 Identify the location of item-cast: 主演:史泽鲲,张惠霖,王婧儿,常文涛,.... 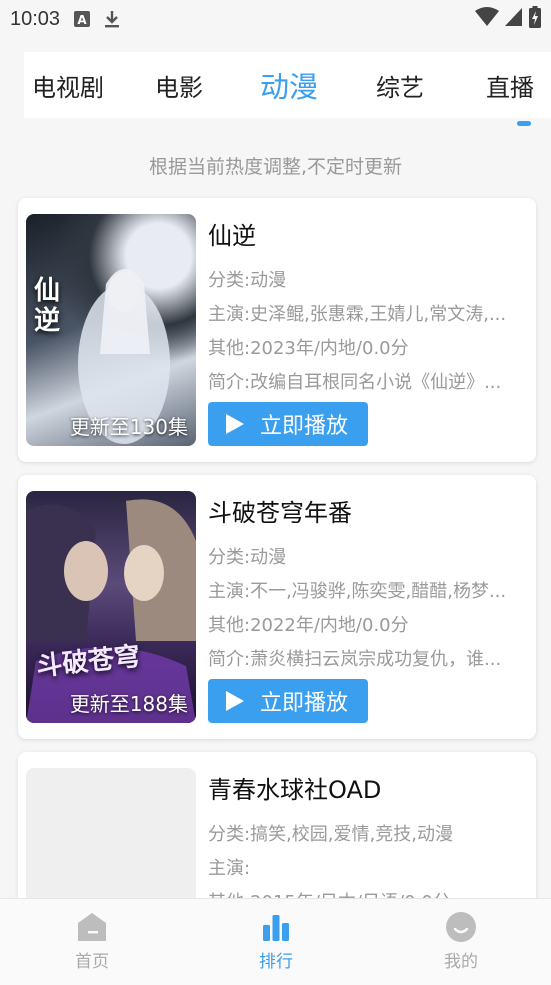
(357, 314).